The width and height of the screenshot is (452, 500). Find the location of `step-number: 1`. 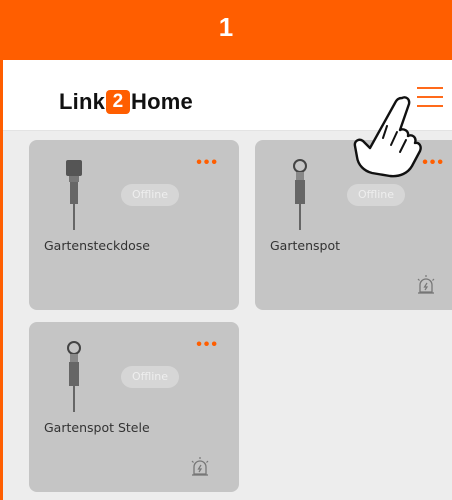

step-number: 1 is located at coordinates (226, 27).